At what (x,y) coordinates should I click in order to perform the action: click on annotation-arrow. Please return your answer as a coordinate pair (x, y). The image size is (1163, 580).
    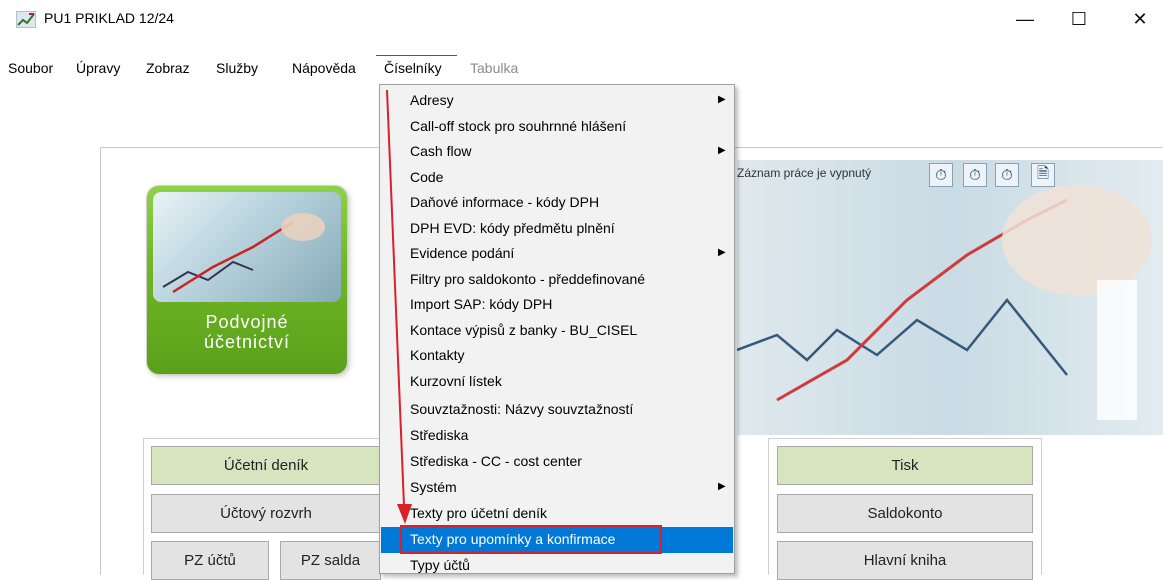
    Looking at the image, I should click on (399, 306).